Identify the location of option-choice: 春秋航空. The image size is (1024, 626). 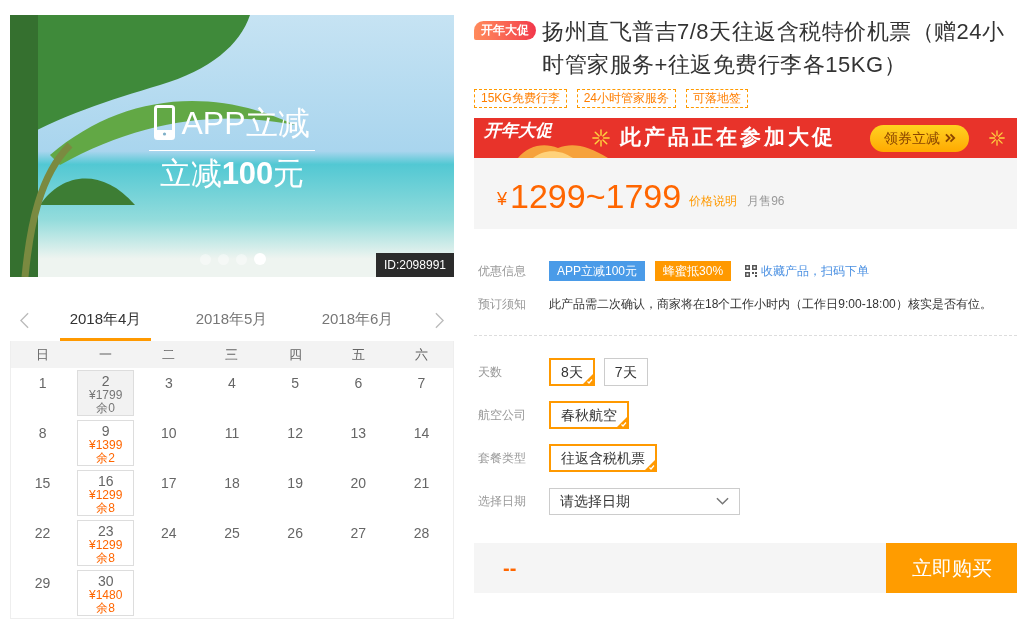
(589, 415).